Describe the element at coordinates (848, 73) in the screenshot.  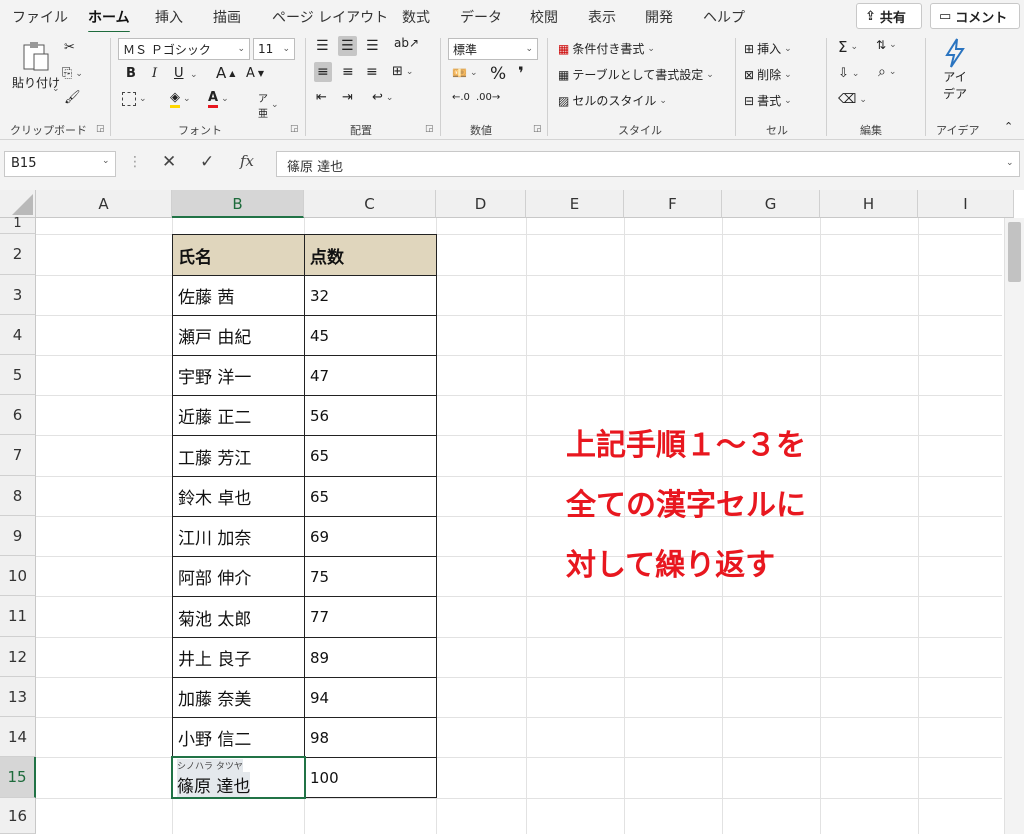
I see `fill-icon: ⇩ ⌄` at that location.